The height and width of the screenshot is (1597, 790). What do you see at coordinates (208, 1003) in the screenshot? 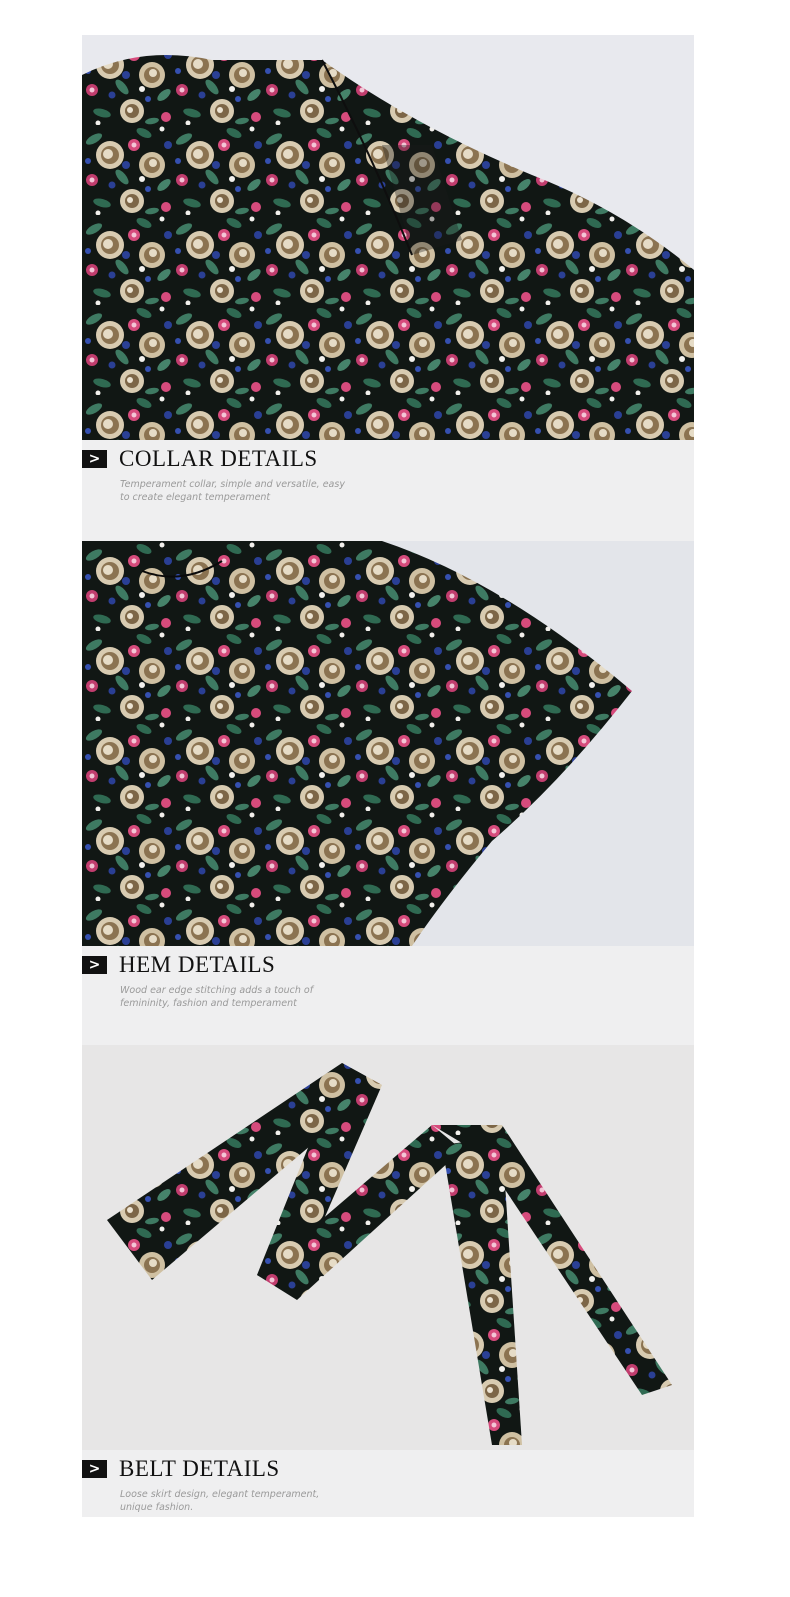
I see `hem-desc-line-2: femininity, fashion and temperament` at bounding box center [208, 1003].